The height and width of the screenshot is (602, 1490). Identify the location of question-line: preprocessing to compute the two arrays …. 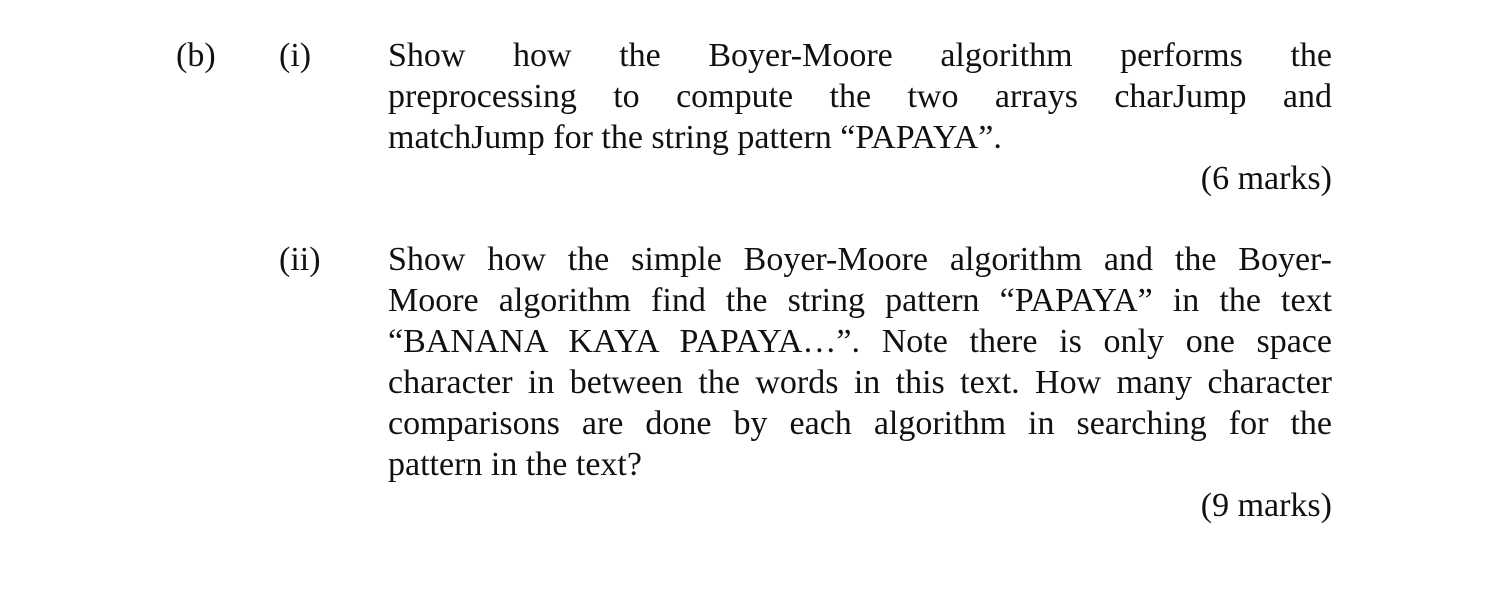
(860, 96).